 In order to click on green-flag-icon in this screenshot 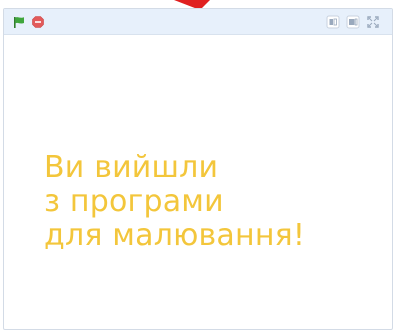, I will do `click(19, 22)`.